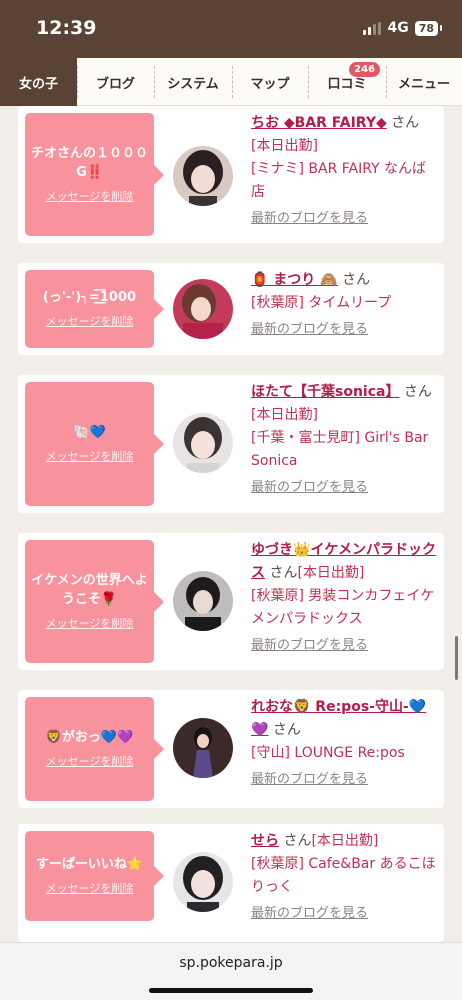 The width and height of the screenshot is (462, 1000). I want to click on message-text: 🐚💙, so click(89, 433).